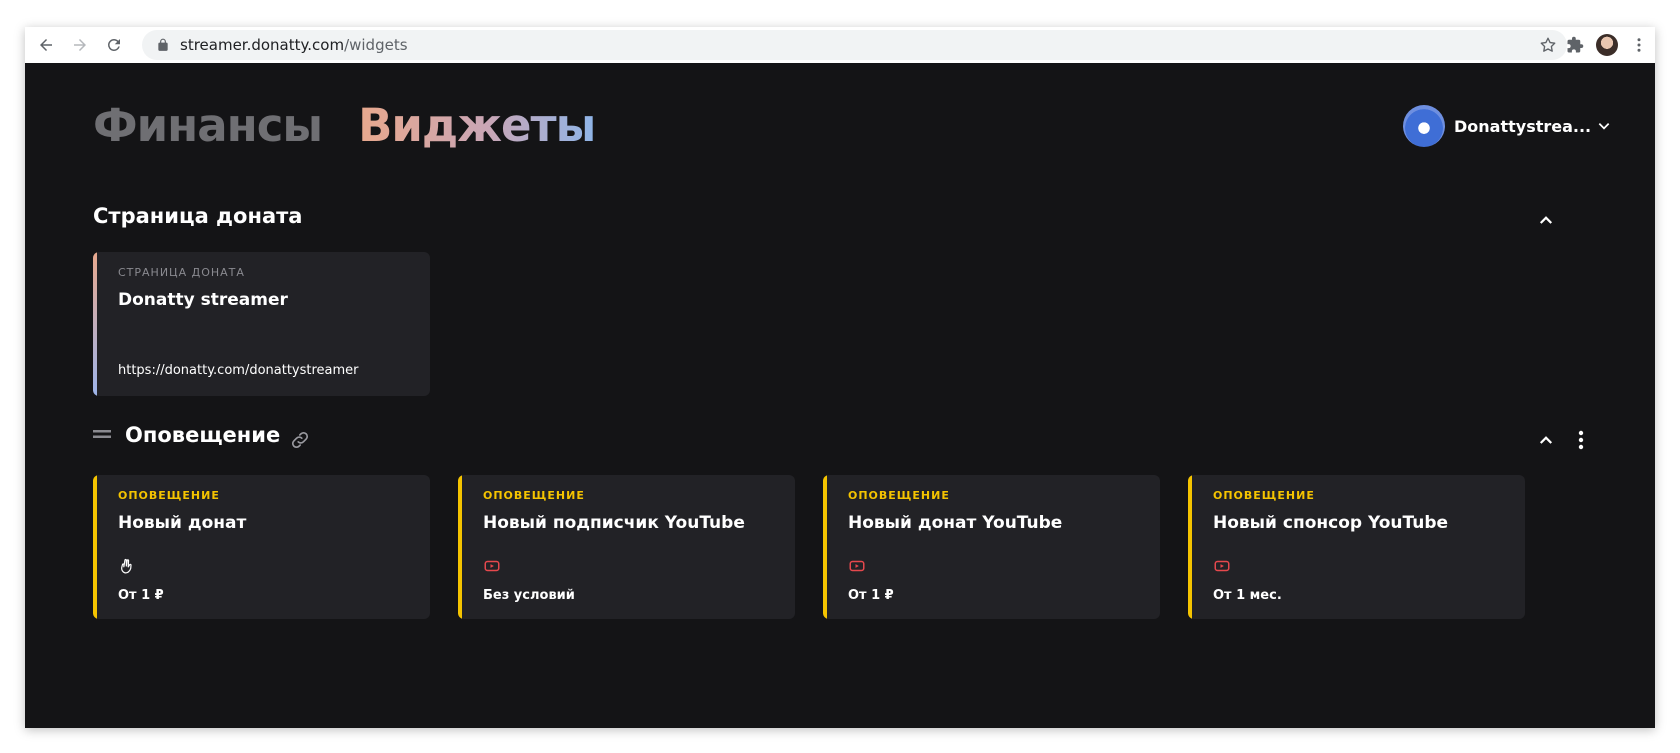 Image resolution: width=1680 pixels, height=753 pixels. I want to click on section-title-donation-page: Страница доната, so click(198, 216).